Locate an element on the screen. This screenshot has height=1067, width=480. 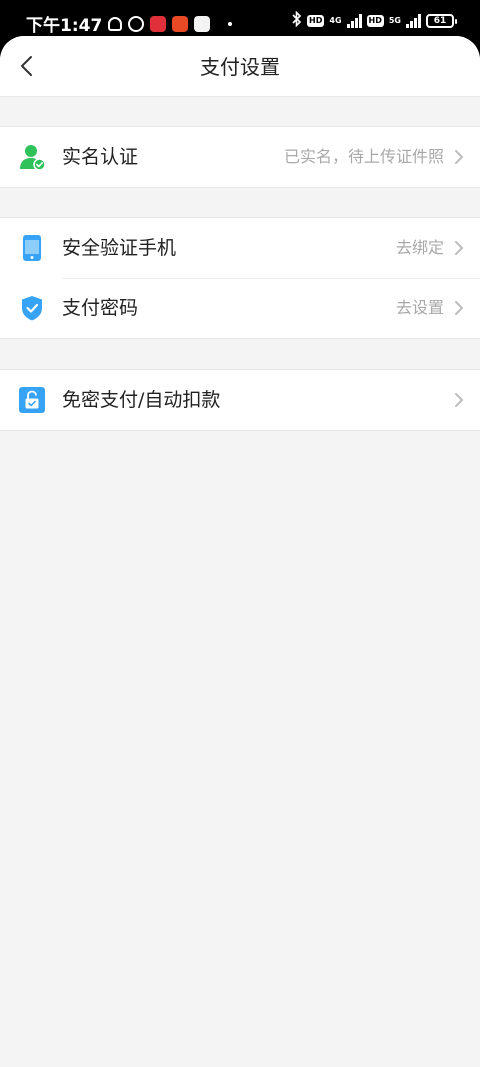
phone-icon is located at coordinates (32, 248).